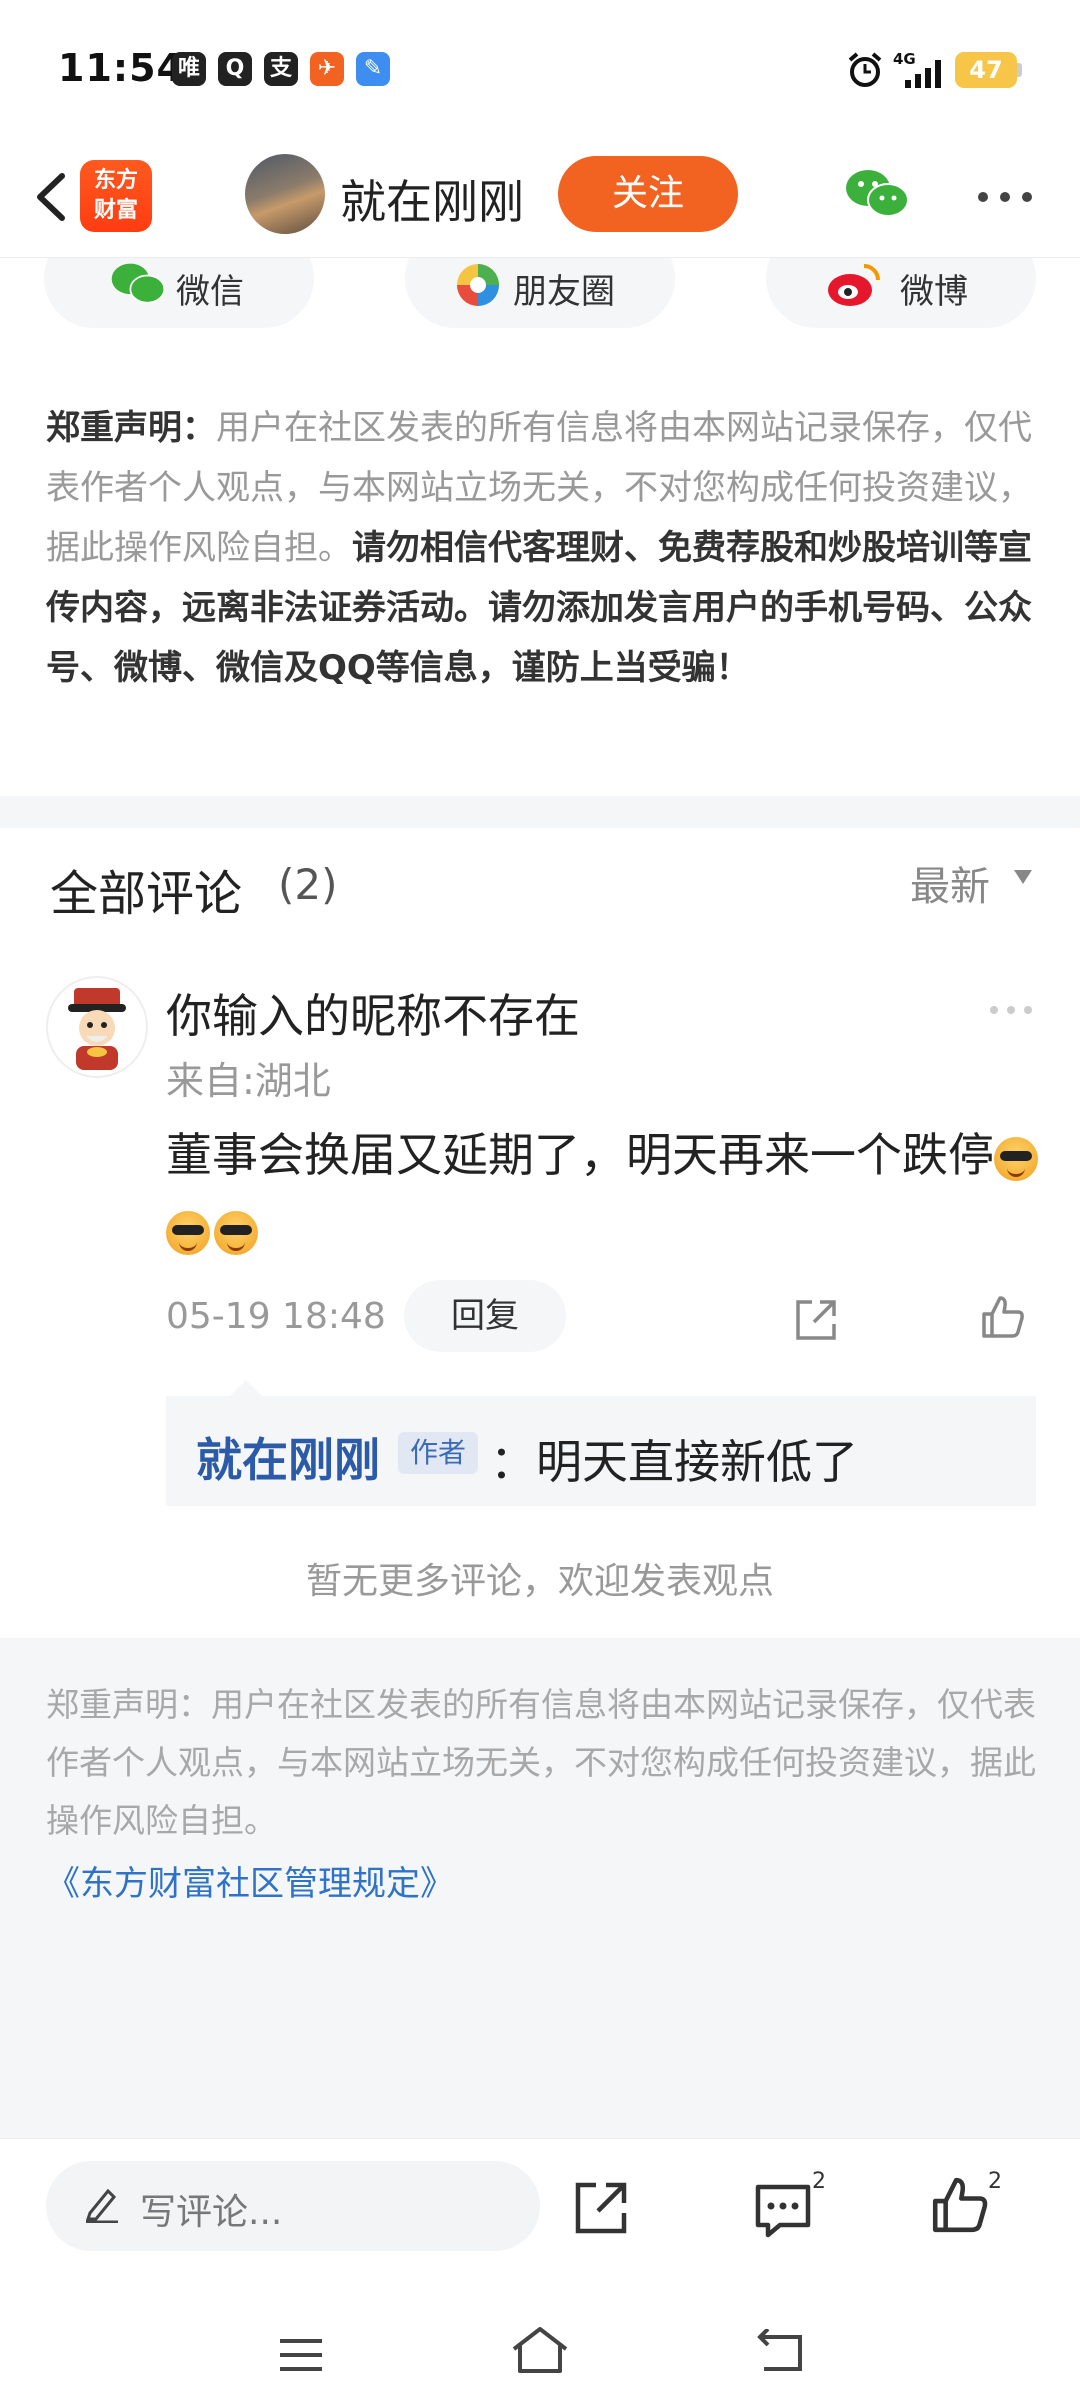 This screenshot has width=1080, height=2400. What do you see at coordinates (373, 1013) in the screenshot?
I see `commenter-name: 你输入的昵称不存在` at bounding box center [373, 1013].